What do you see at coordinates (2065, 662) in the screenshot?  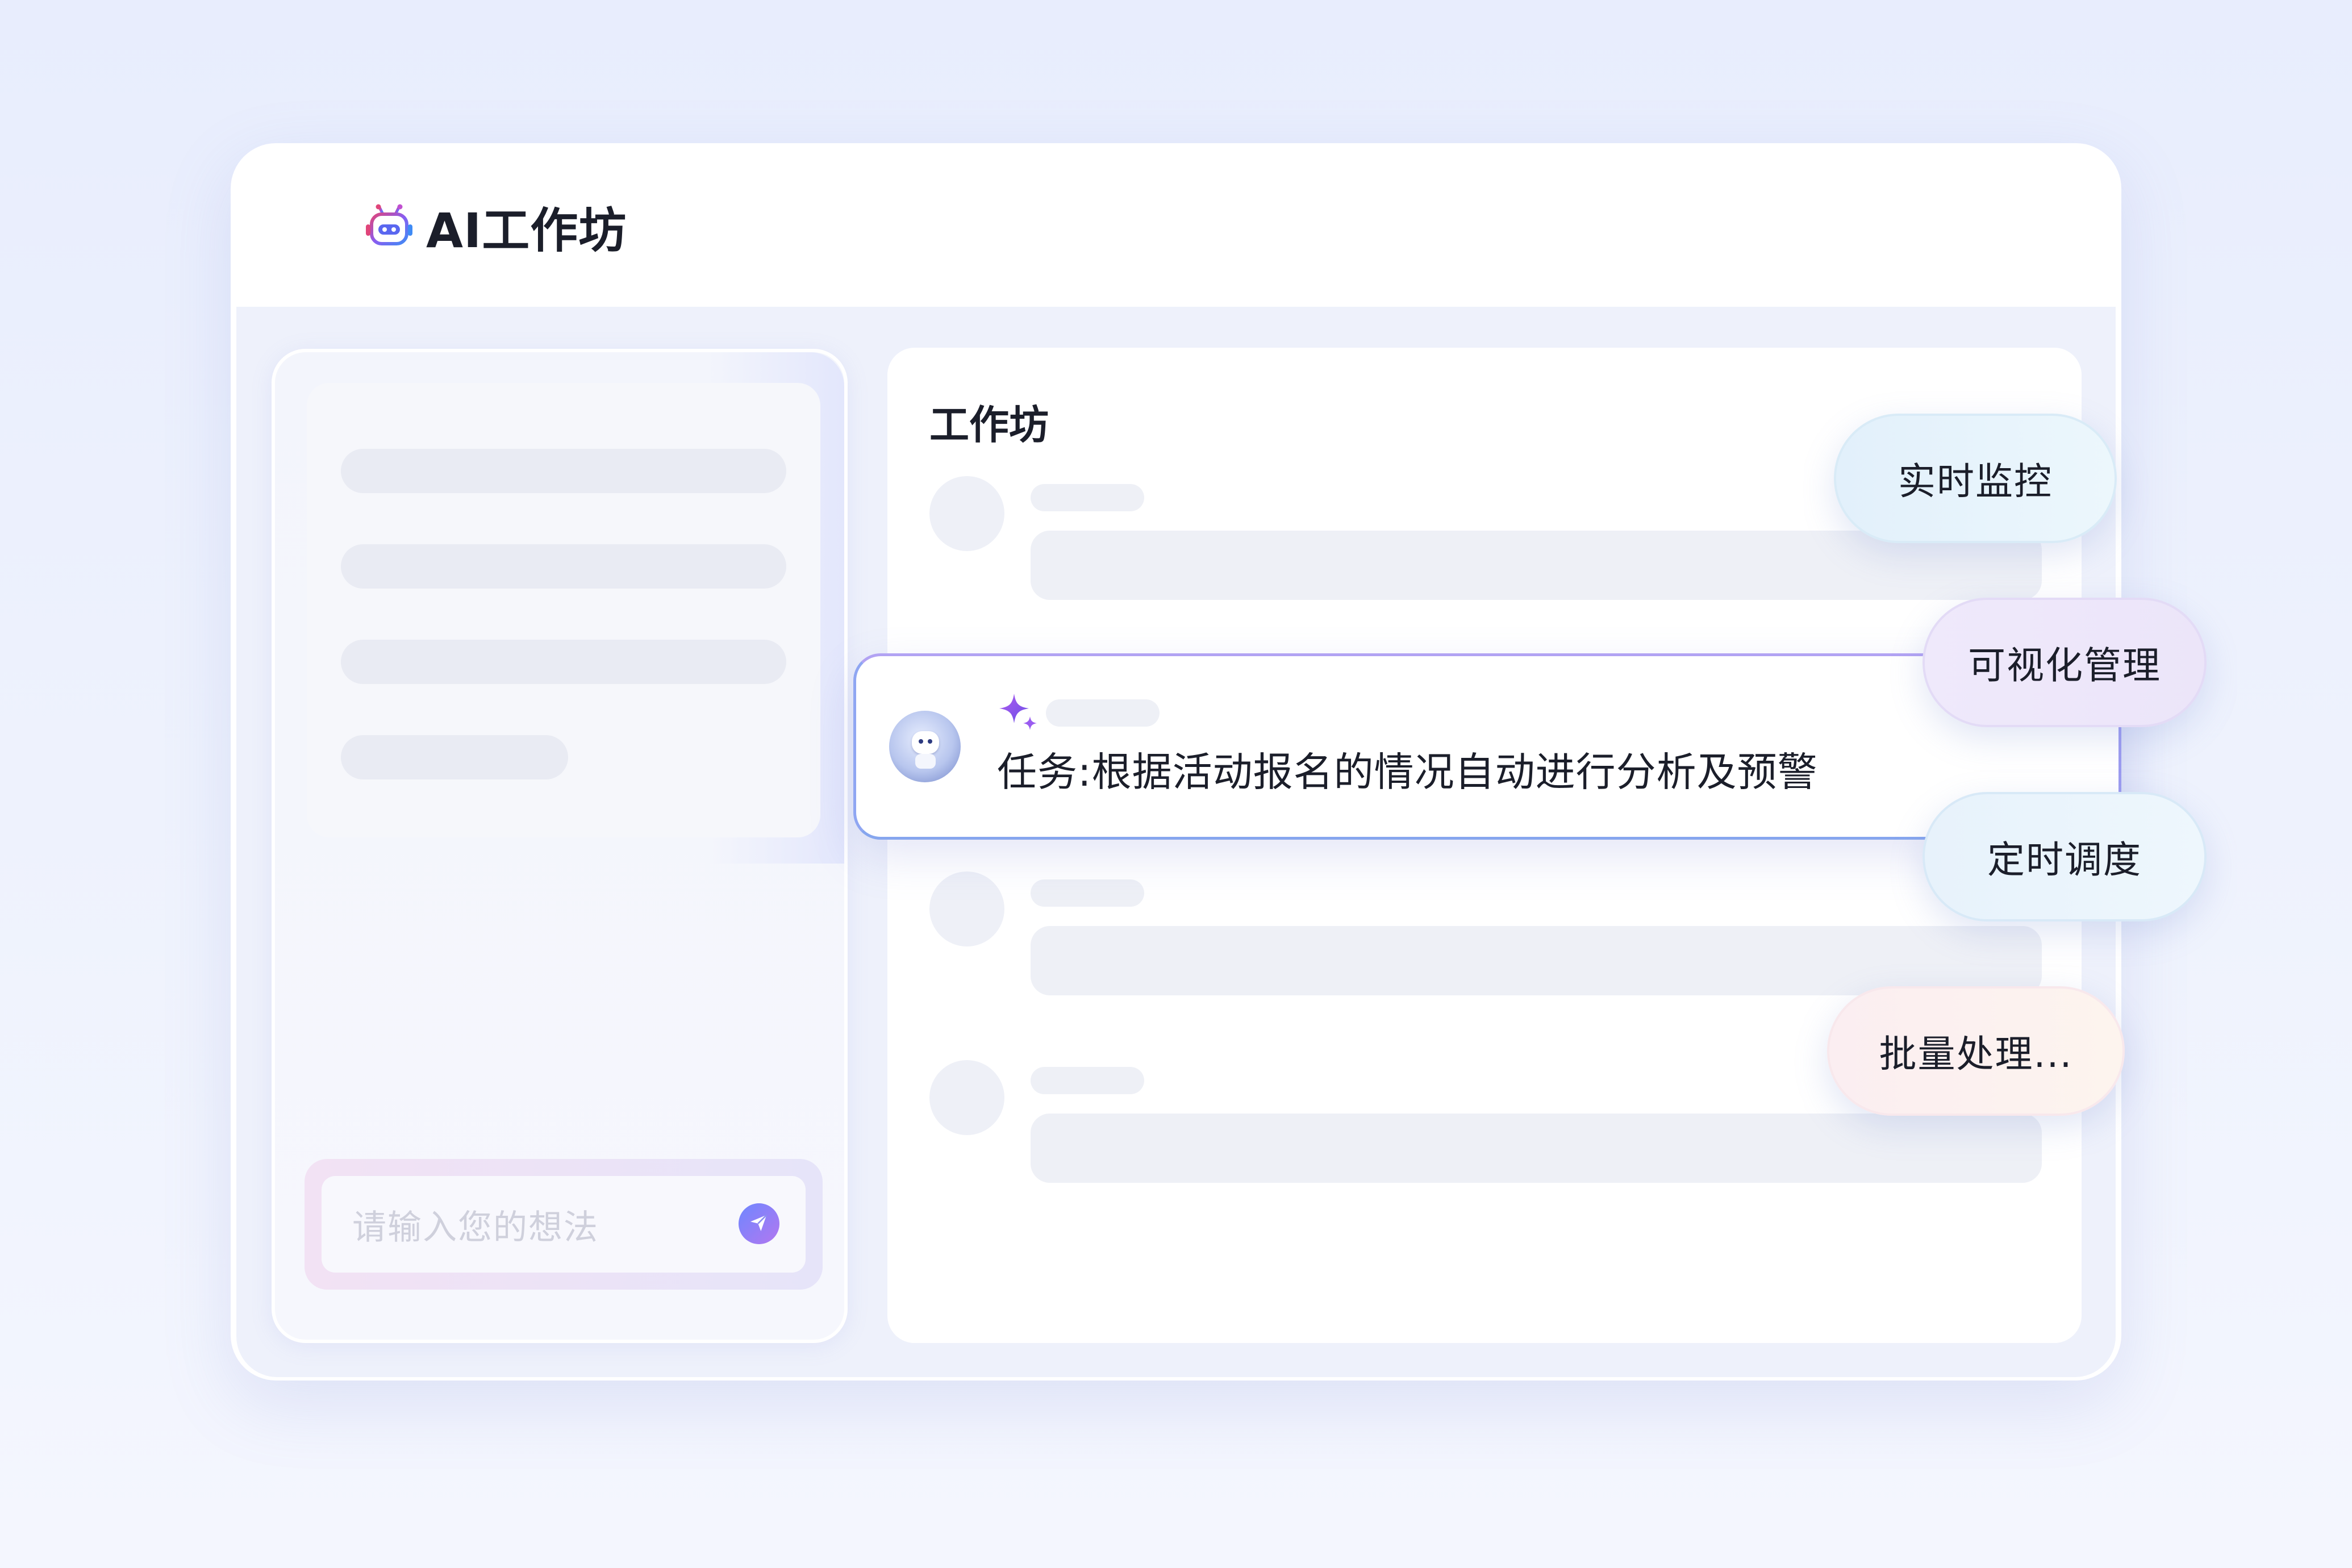 I see `feature-pill-visual-management: 可视化管理` at bounding box center [2065, 662].